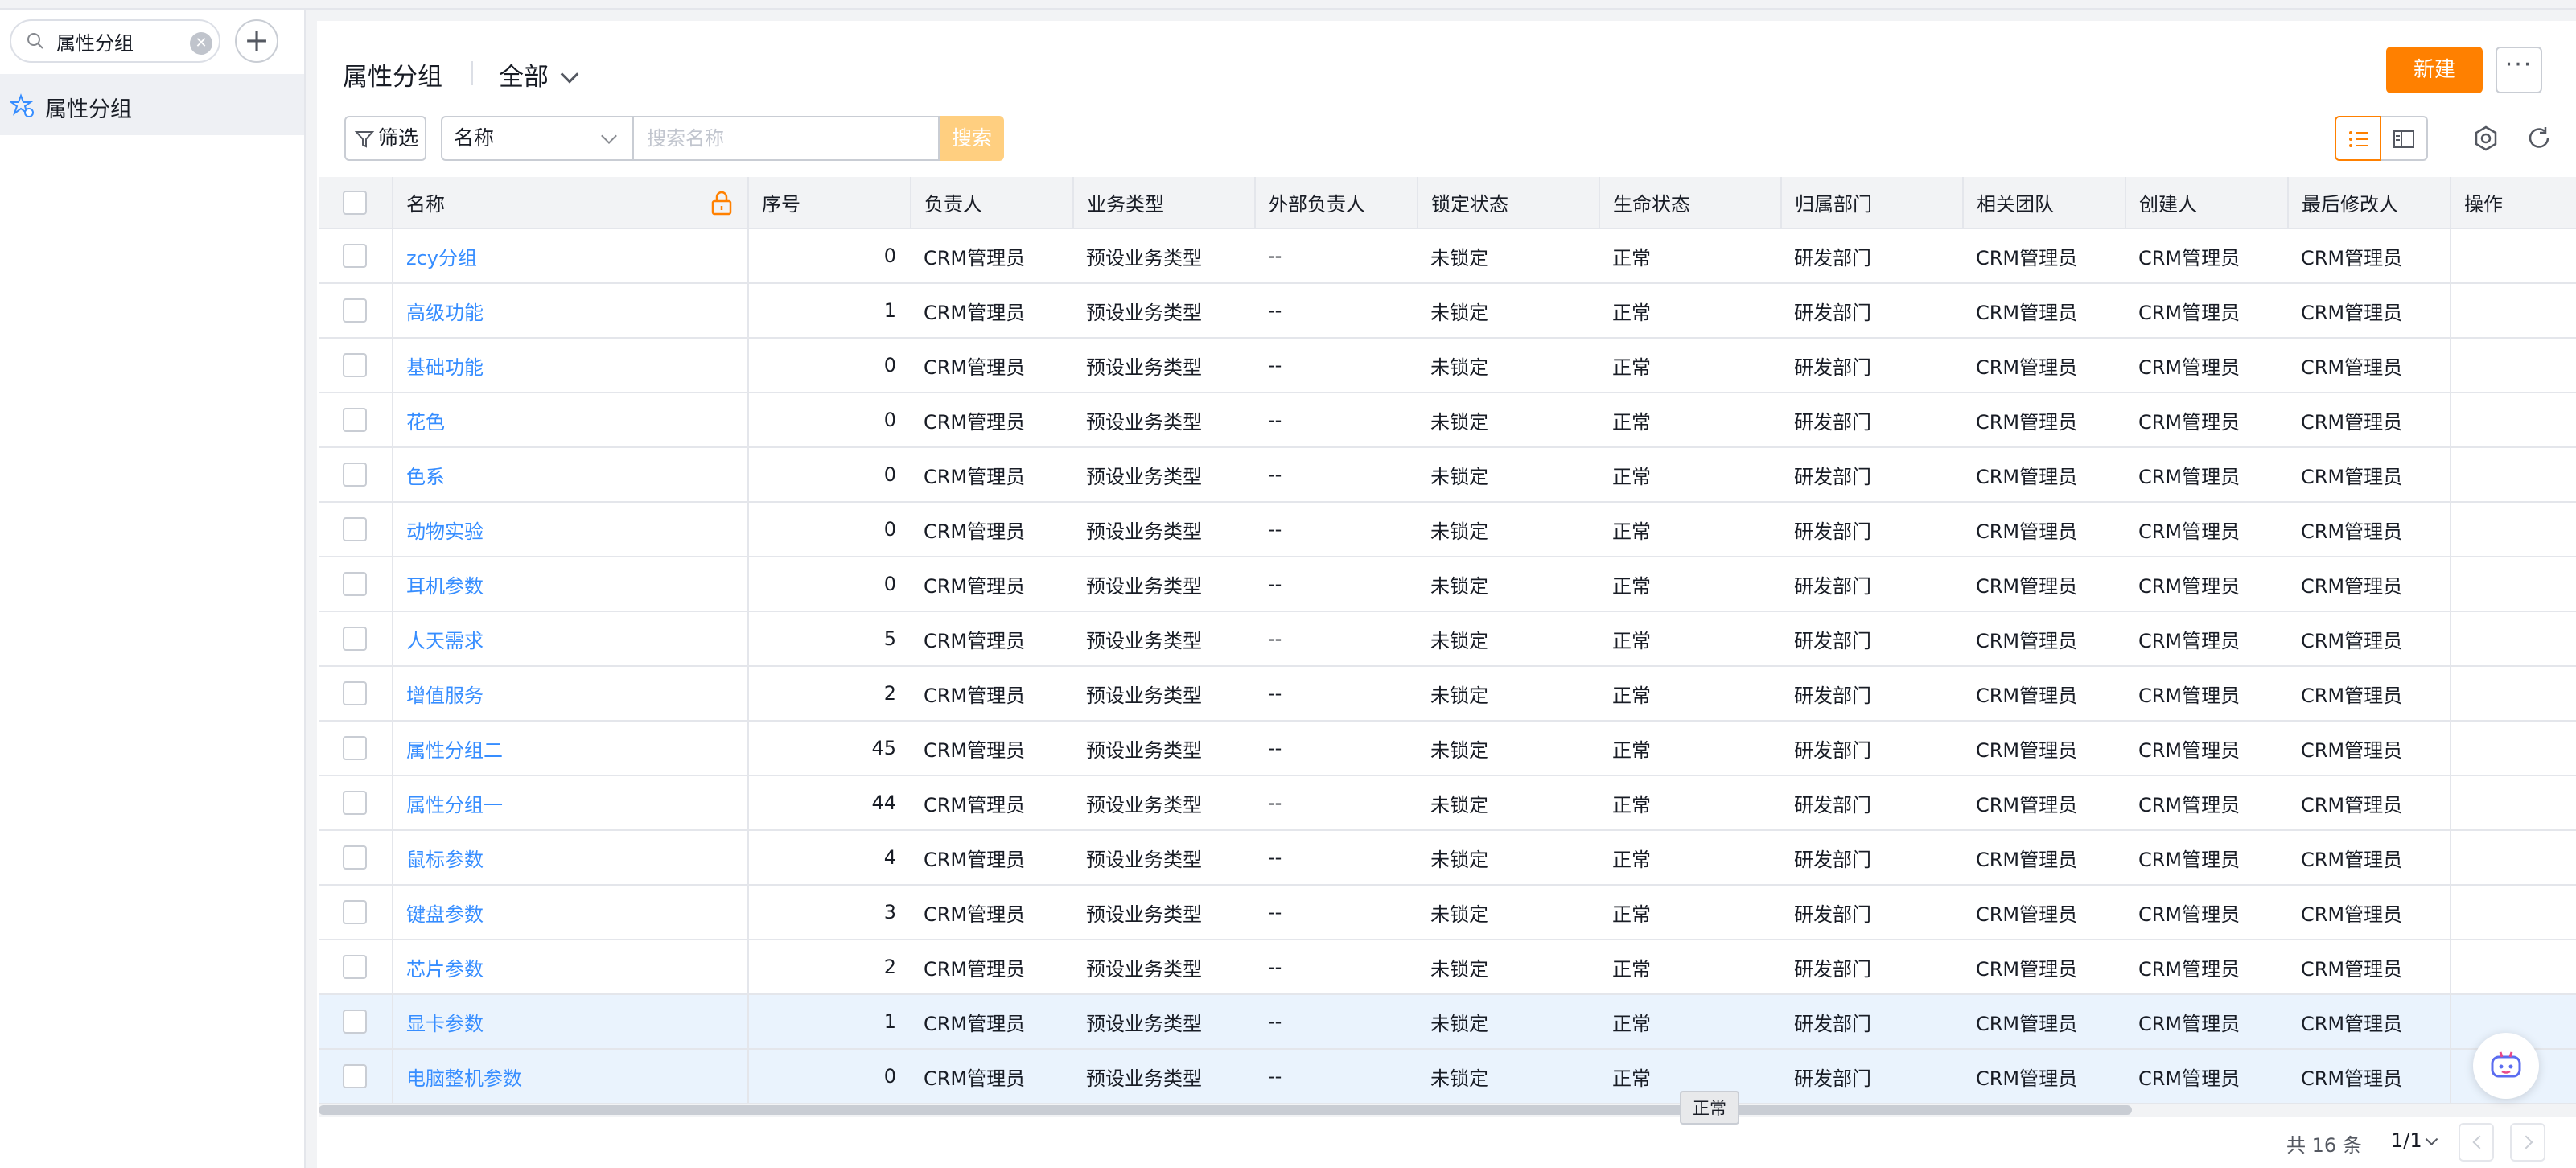  I want to click on sidebar-item-attribute-group: 属性分组, so click(152, 104).